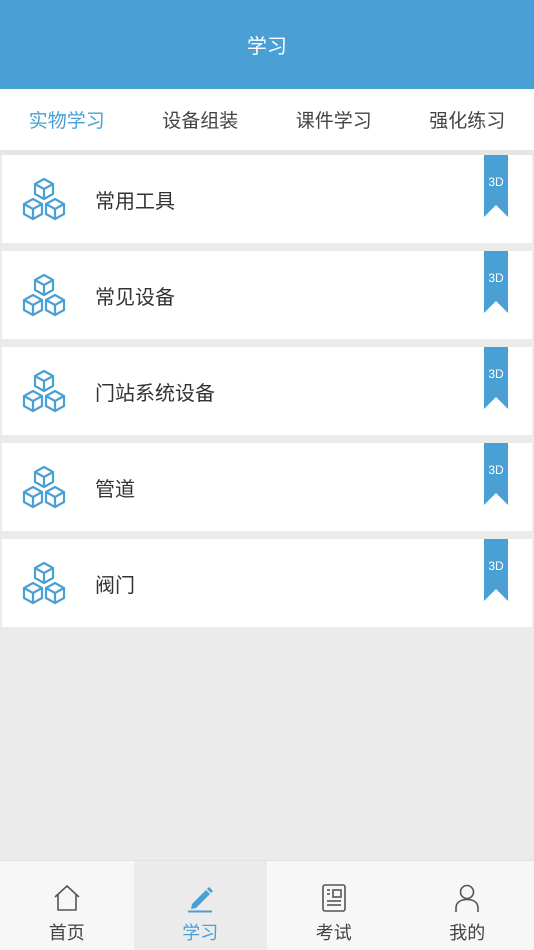  I want to click on nav-mine: 我的, so click(467, 905).